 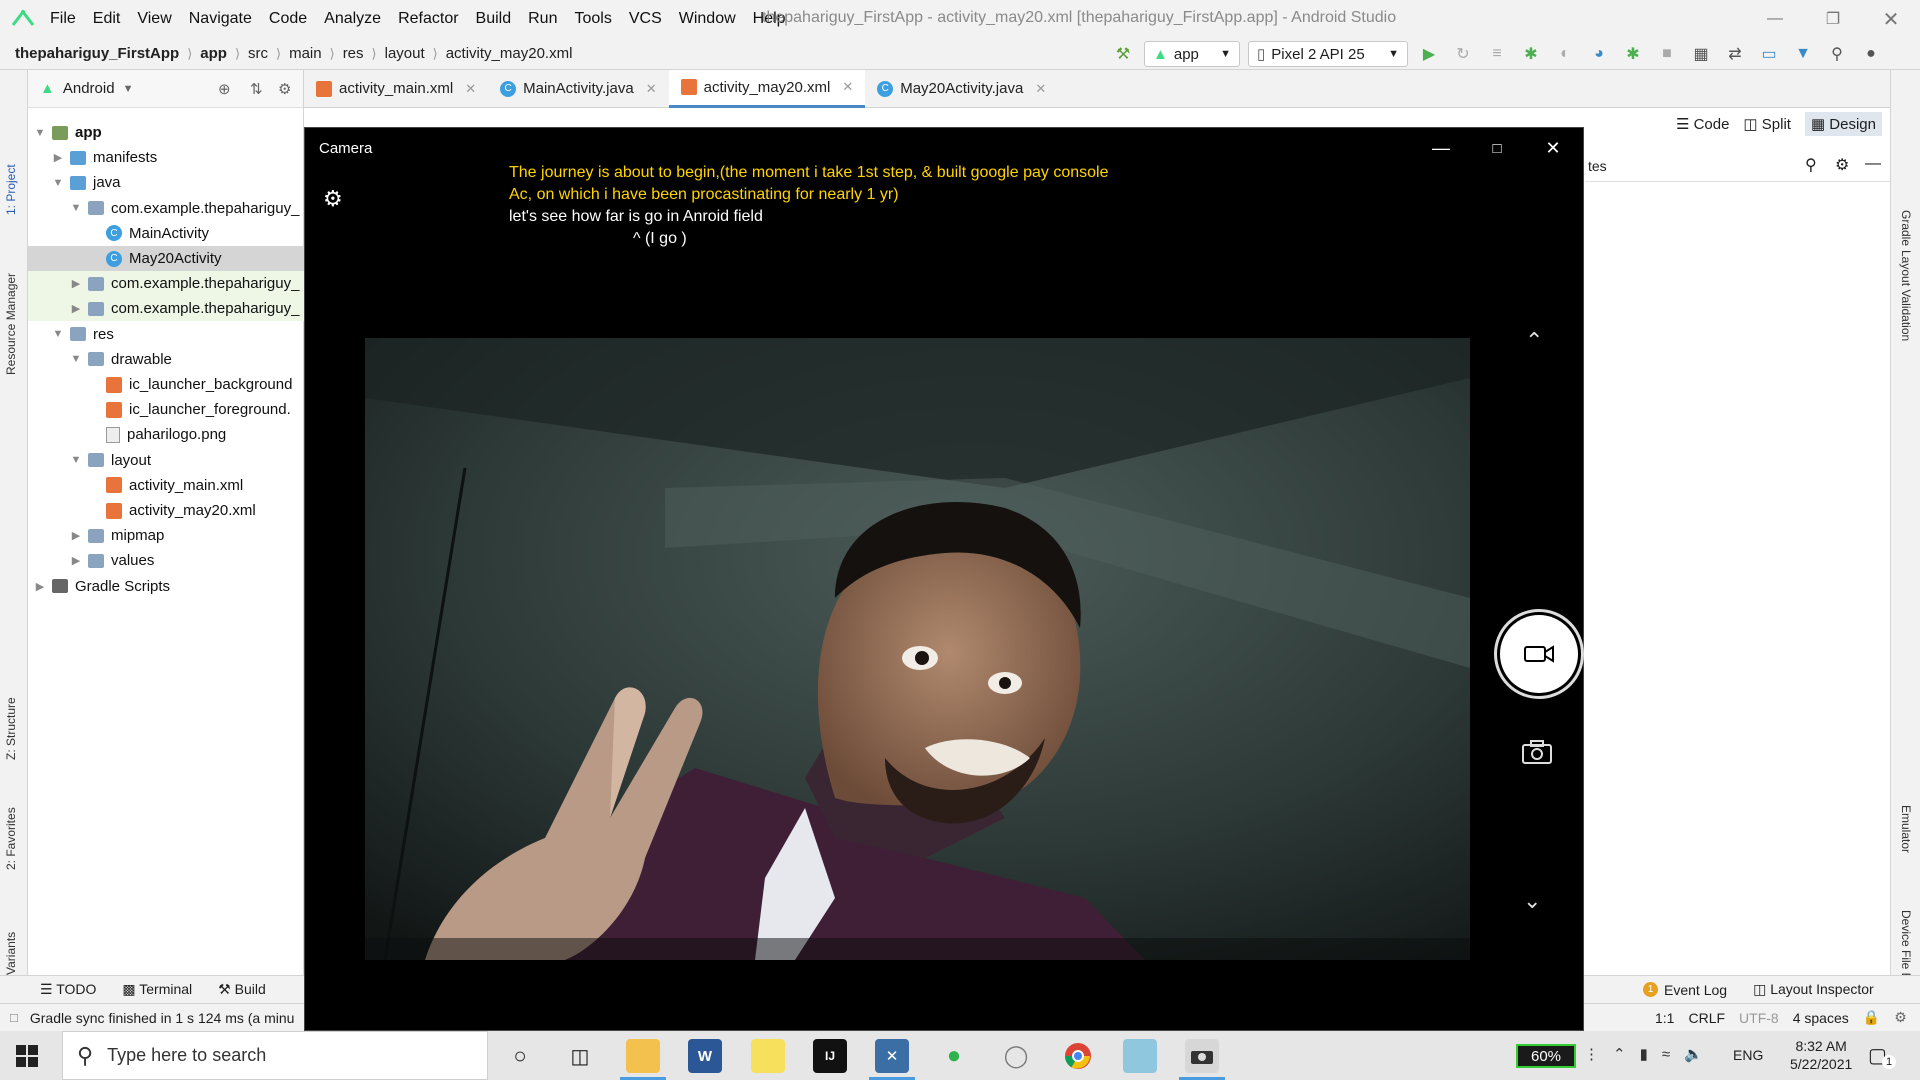 What do you see at coordinates (305, 53) in the screenshot?
I see `breadcrumb-item: main` at bounding box center [305, 53].